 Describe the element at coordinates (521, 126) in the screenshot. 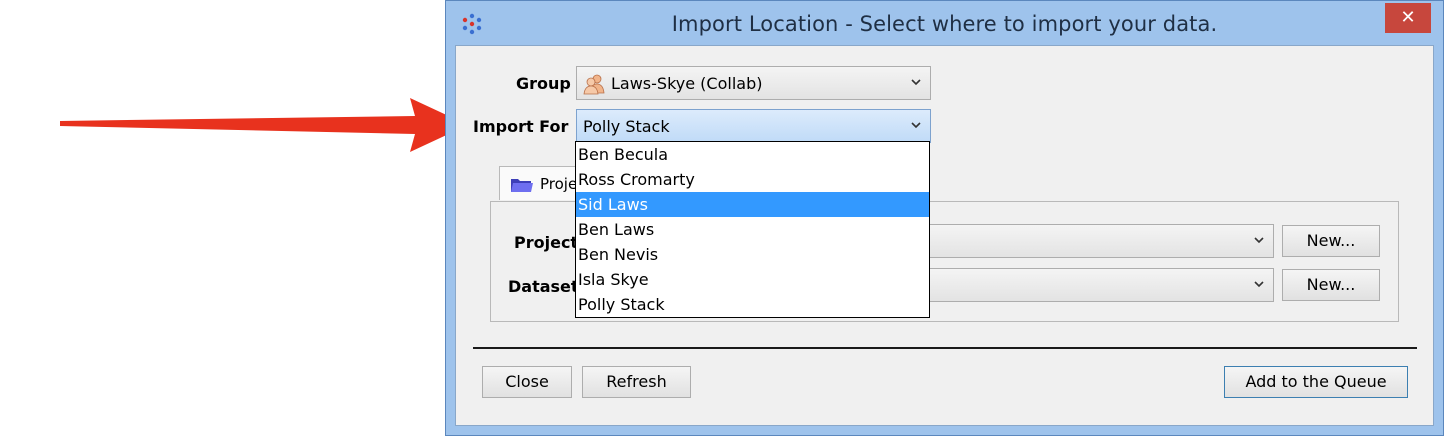

I see `import-for-label: Import For` at that location.